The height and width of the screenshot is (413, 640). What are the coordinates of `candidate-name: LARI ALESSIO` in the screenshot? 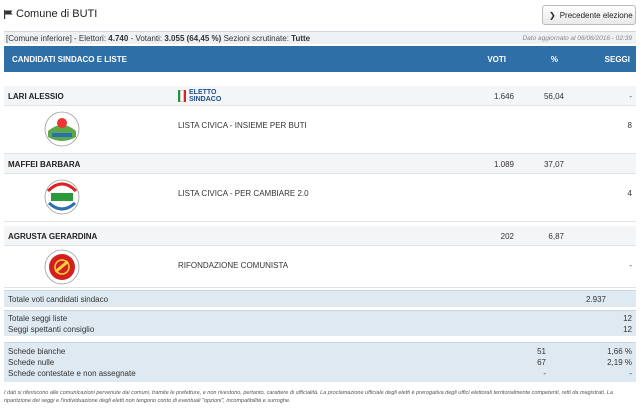 It's located at (36, 96).